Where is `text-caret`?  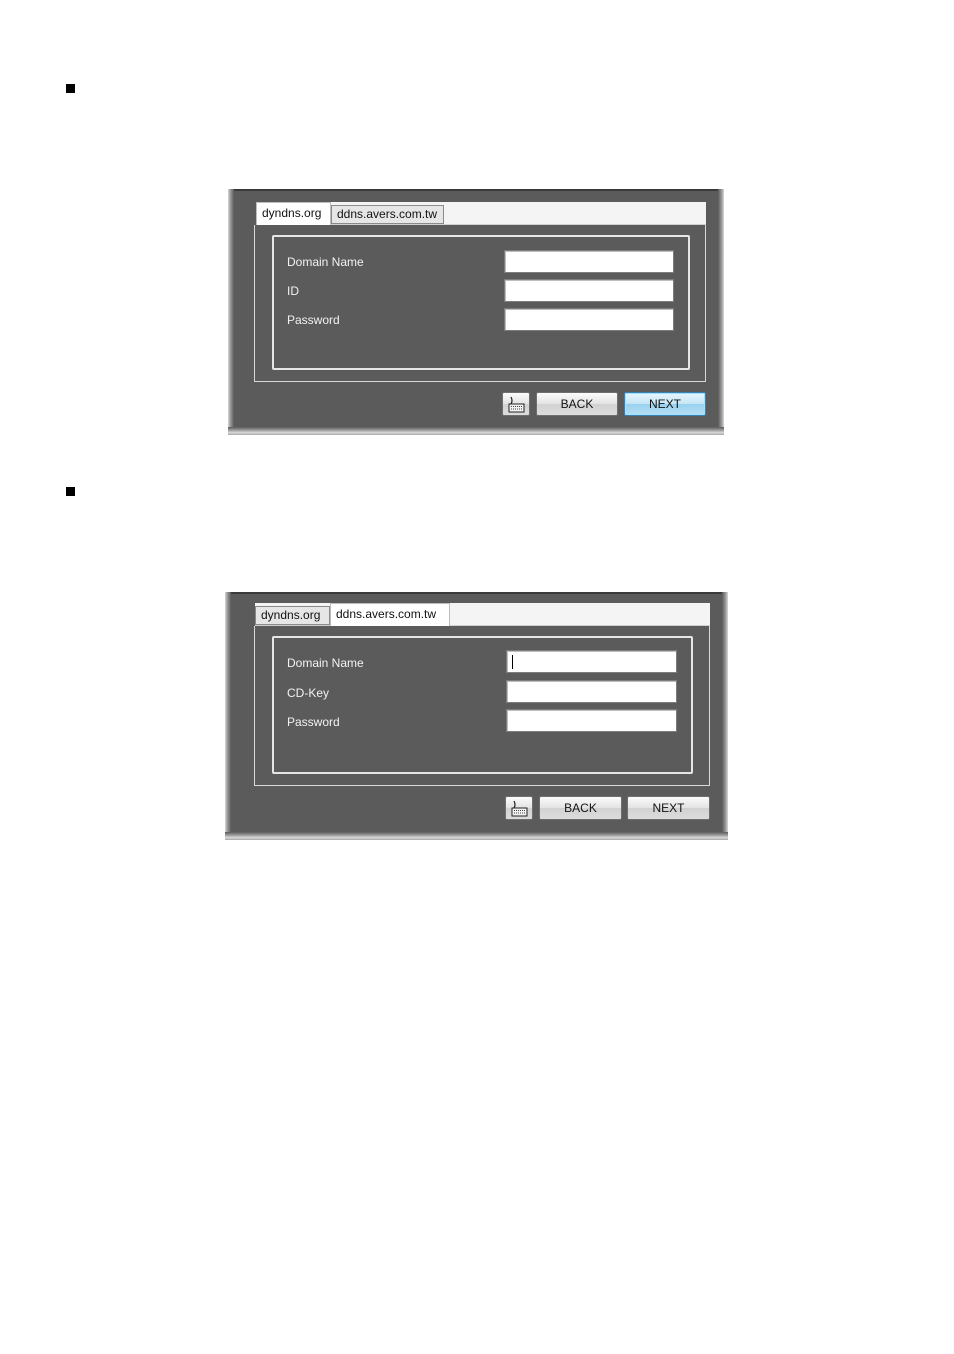 text-caret is located at coordinates (512, 662).